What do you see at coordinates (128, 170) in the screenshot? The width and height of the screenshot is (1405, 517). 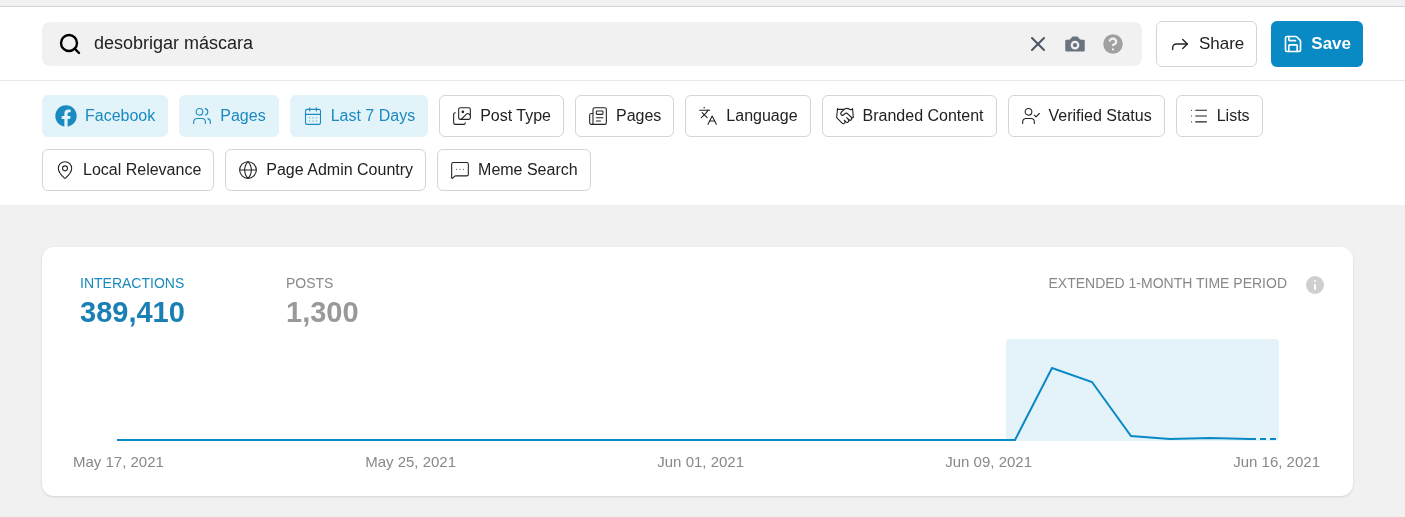 I see `filter-chip: Local Relevance` at bounding box center [128, 170].